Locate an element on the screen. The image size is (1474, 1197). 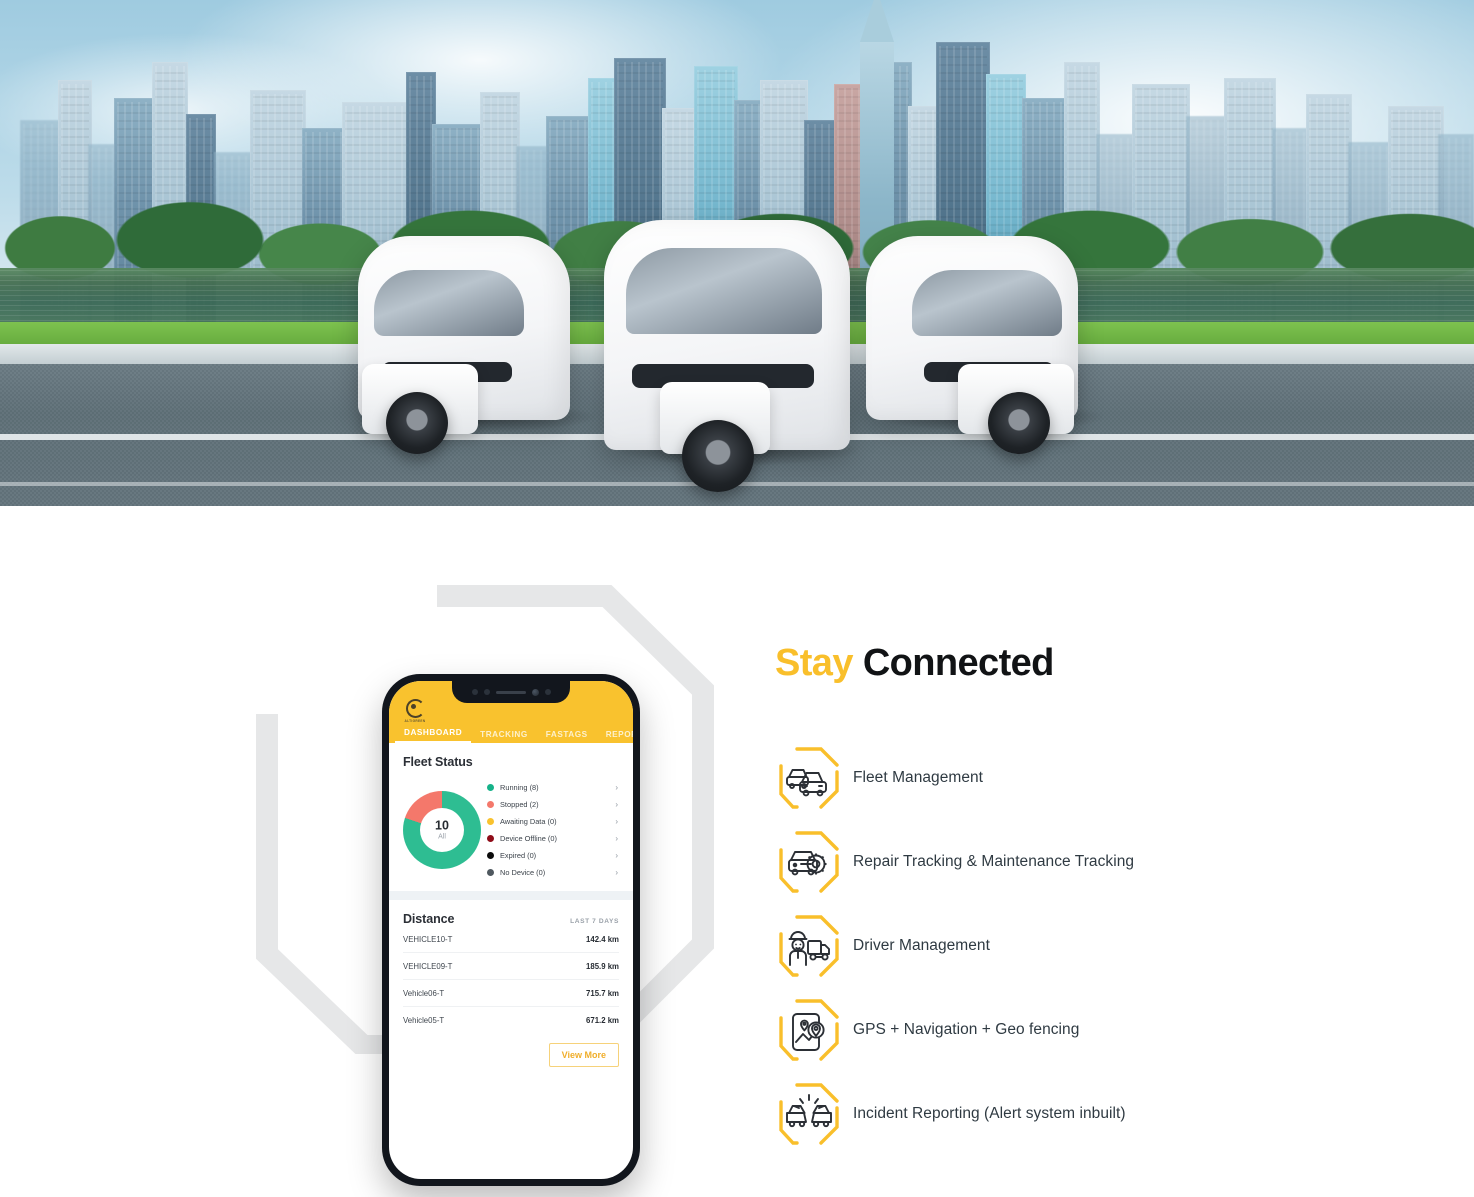
feature-item-fleet-management: Fleet Management is located at coordinates (1095, 778).